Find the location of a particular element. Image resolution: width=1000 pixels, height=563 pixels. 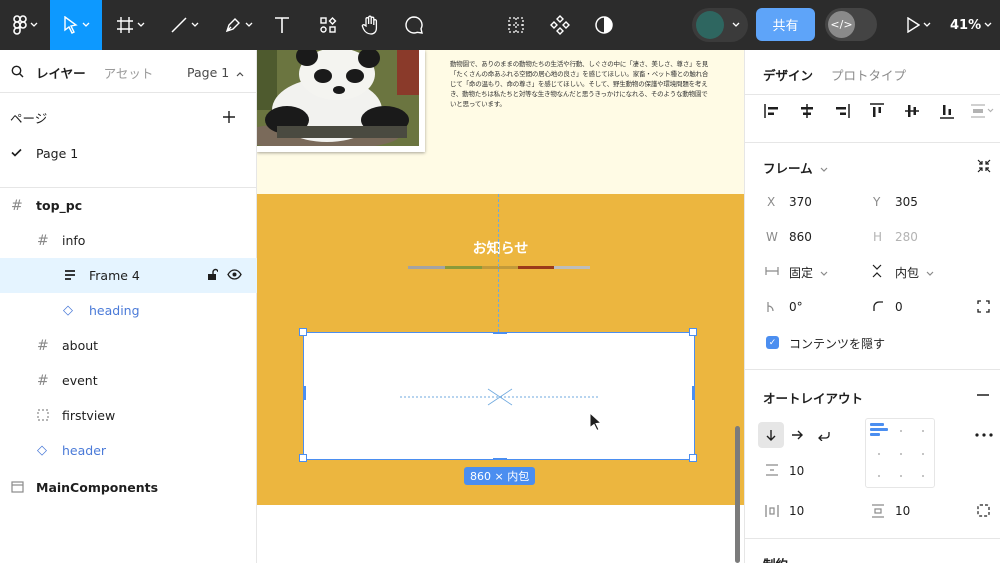

height-input: 280 is located at coordinates (906, 237).